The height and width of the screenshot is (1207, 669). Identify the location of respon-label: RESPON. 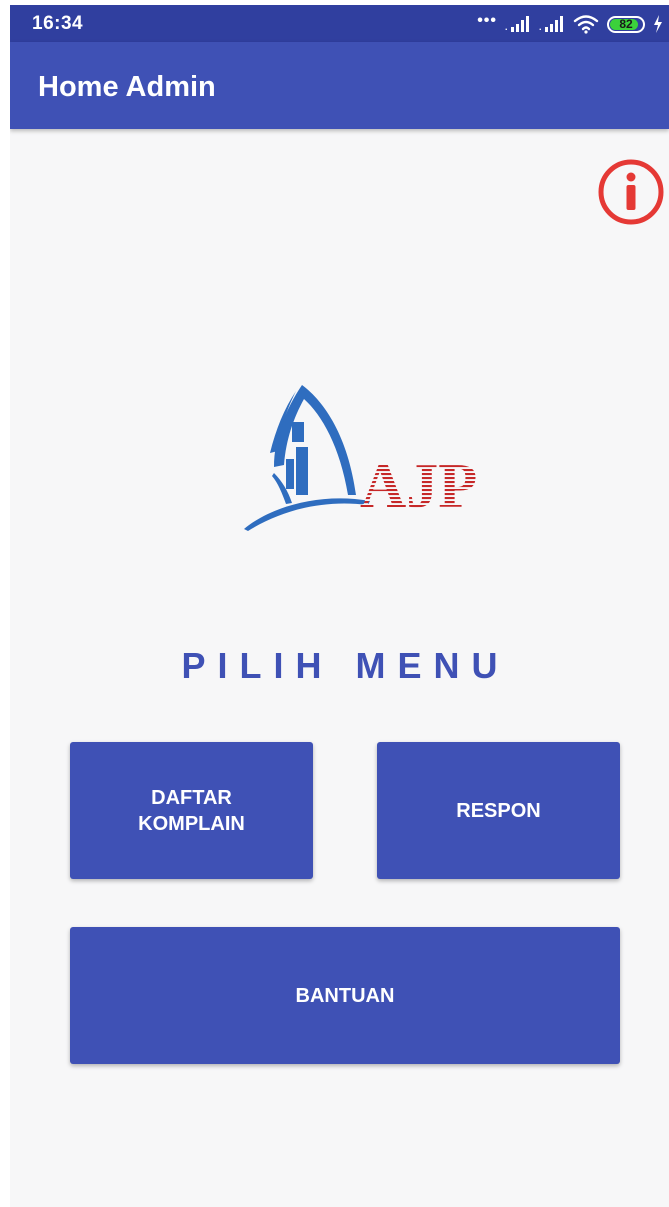
(498, 810).